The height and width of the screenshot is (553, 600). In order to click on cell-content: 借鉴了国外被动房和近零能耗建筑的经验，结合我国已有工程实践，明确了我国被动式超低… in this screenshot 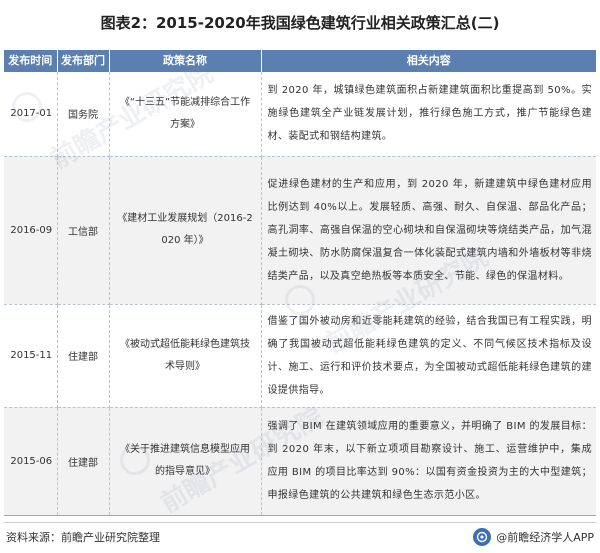, I will do `click(428, 356)`.